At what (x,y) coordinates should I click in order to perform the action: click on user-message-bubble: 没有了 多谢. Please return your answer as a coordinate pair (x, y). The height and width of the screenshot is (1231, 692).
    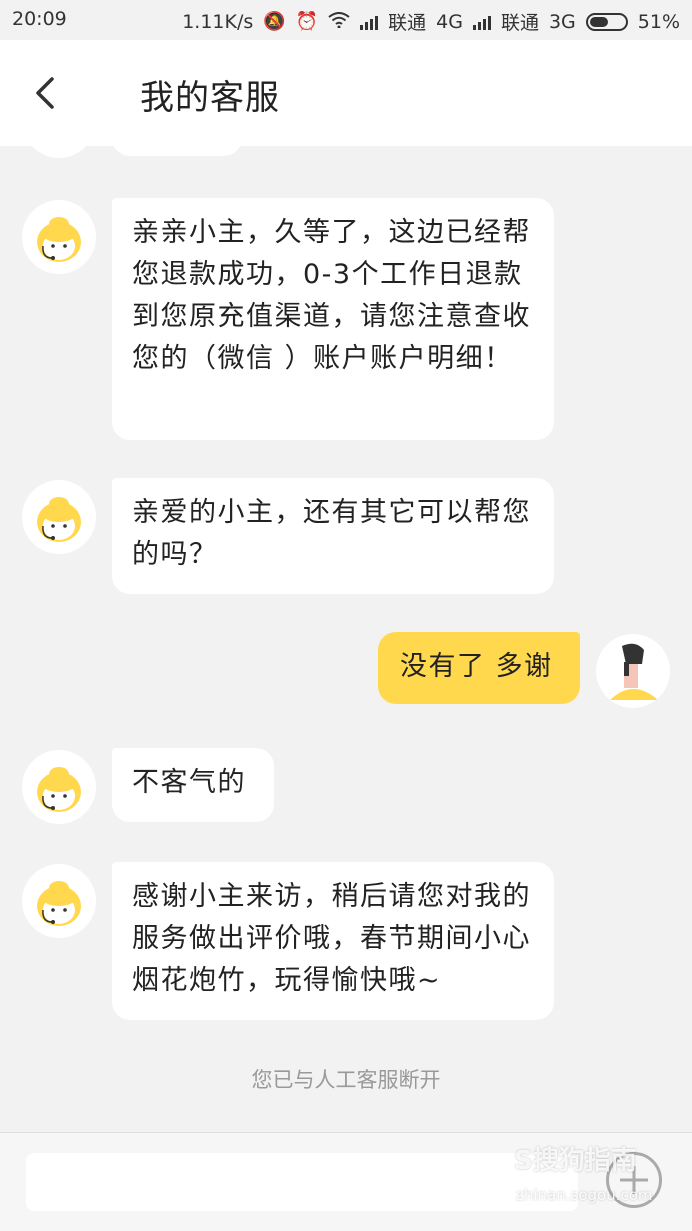
    Looking at the image, I should click on (479, 668).